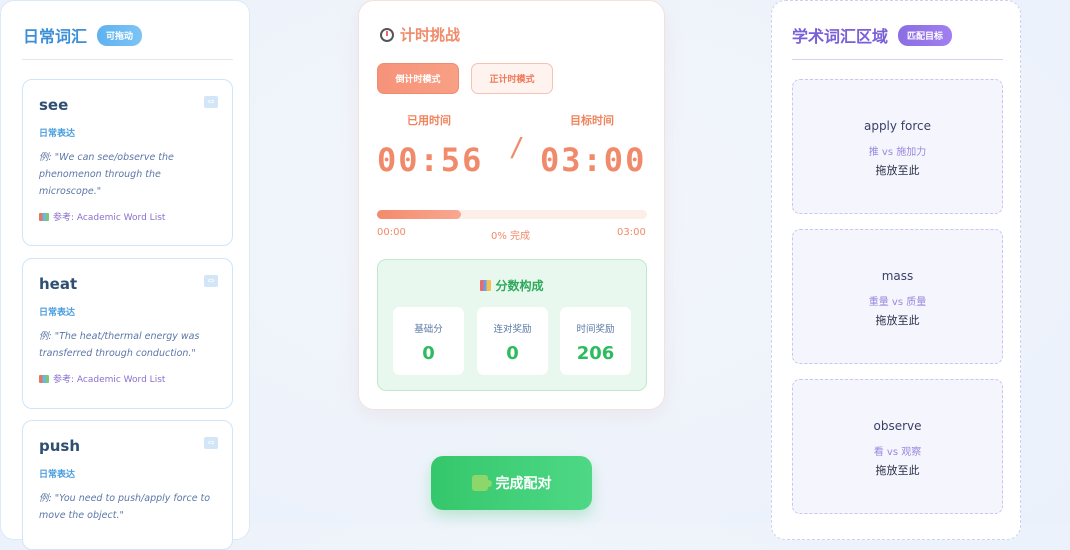 This screenshot has width=1070, height=550. What do you see at coordinates (387, 34) in the screenshot?
I see `stopwatch-icon` at bounding box center [387, 34].